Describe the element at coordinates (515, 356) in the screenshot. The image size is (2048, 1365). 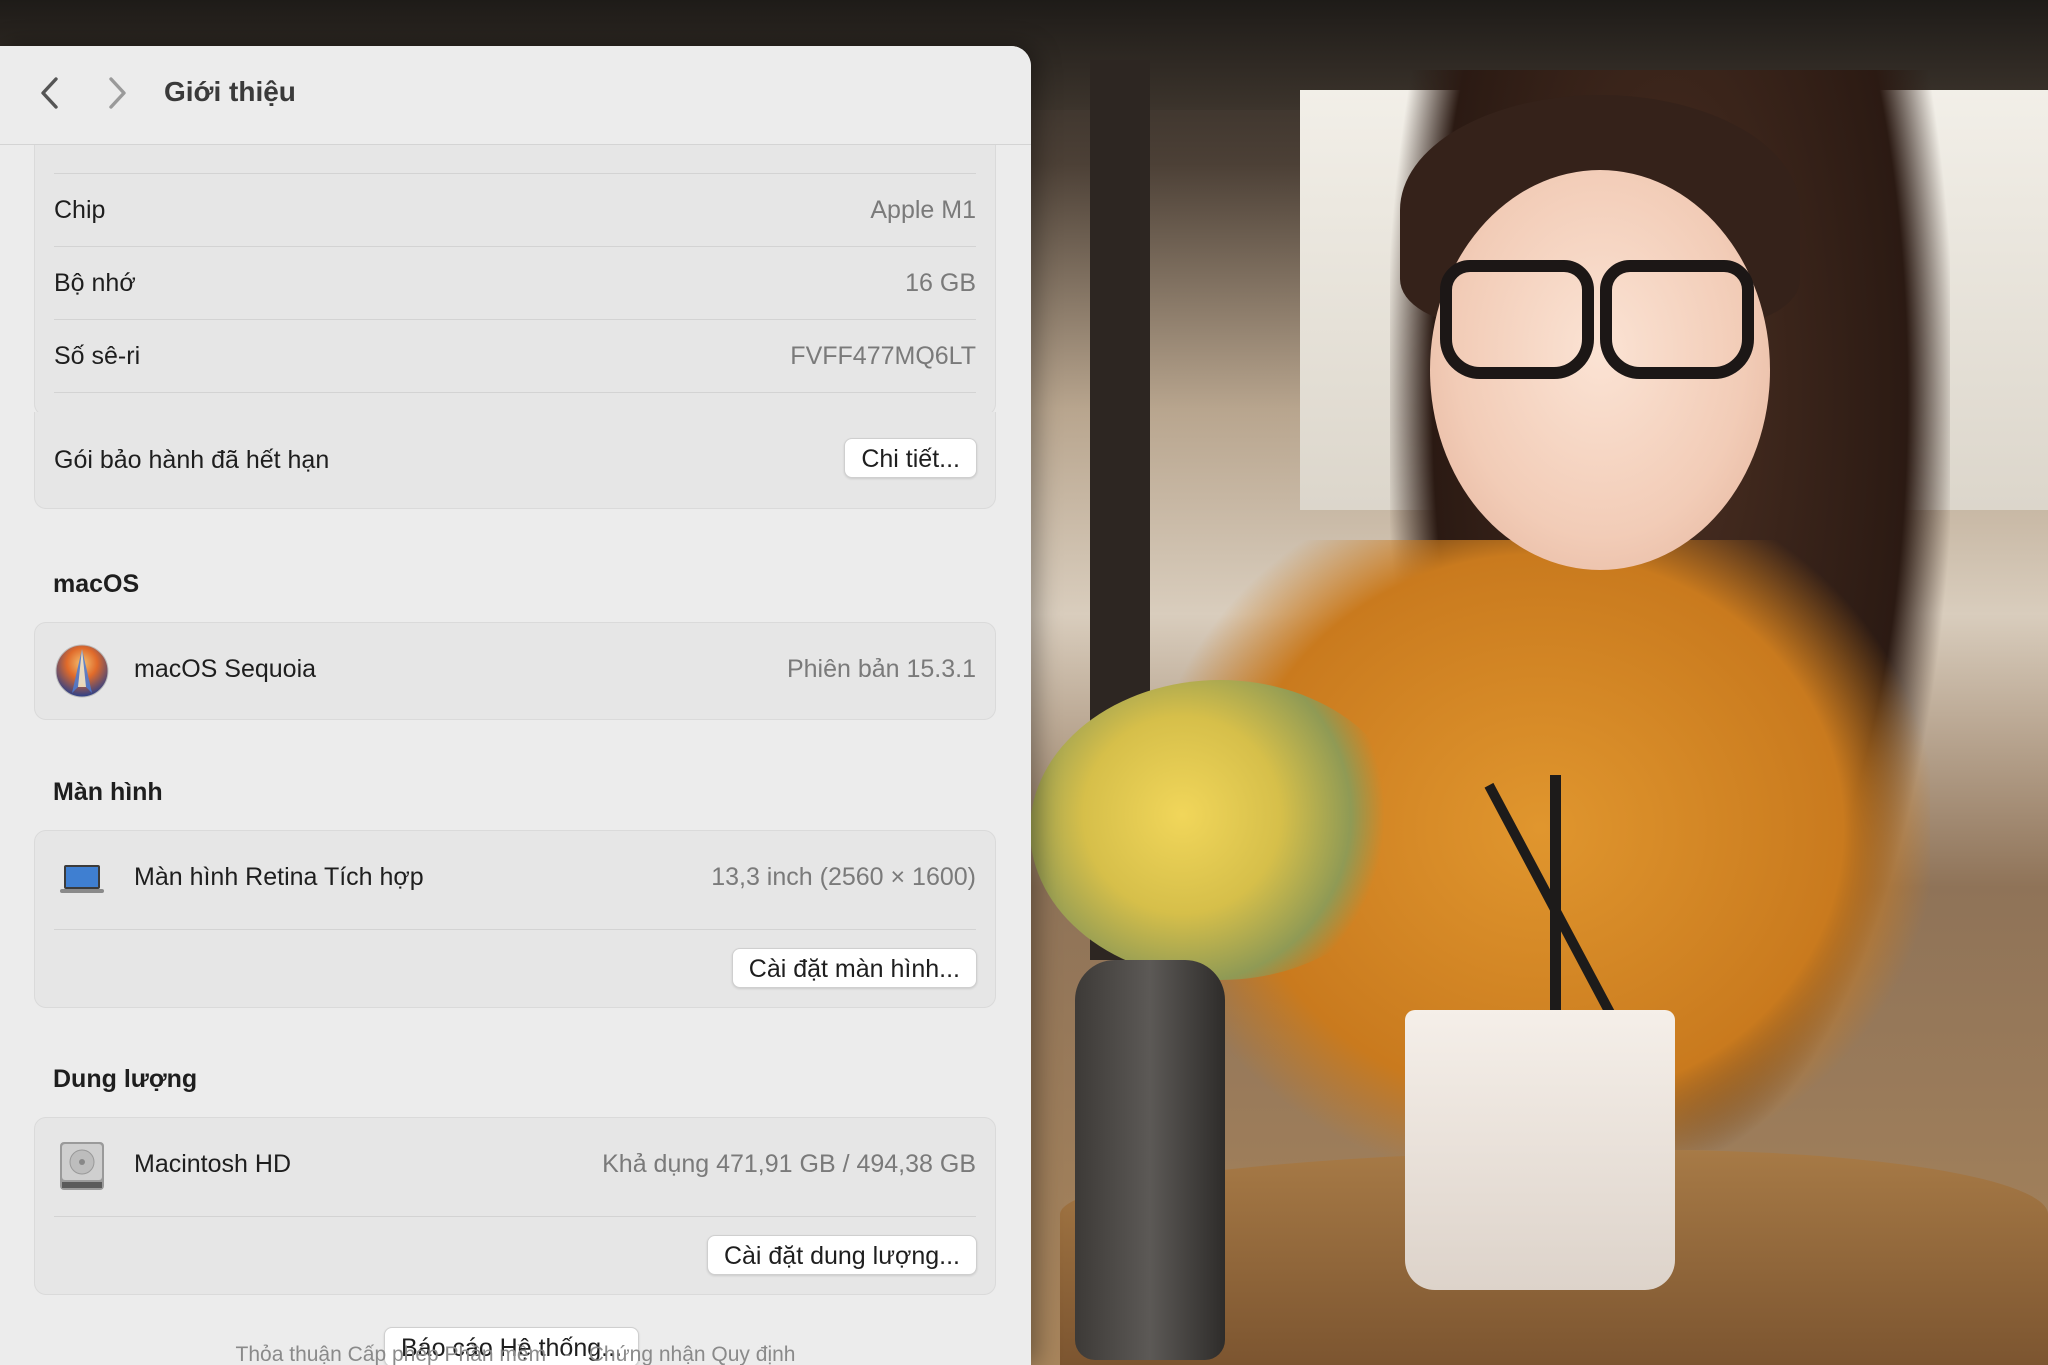
I see `serial-row: Số sê-ri FVFF477MQ6LT` at that location.